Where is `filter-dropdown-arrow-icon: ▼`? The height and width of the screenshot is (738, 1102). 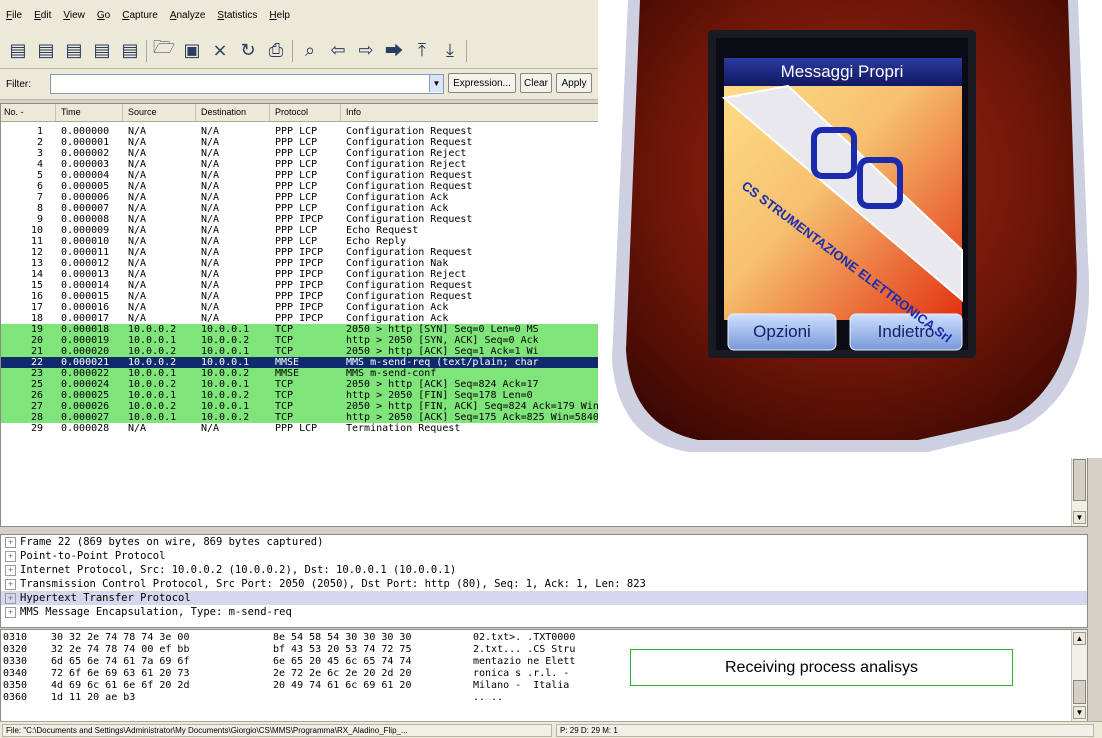 filter-dropdown-arrow-icon: ▼ is located at coordinates (436, 83).